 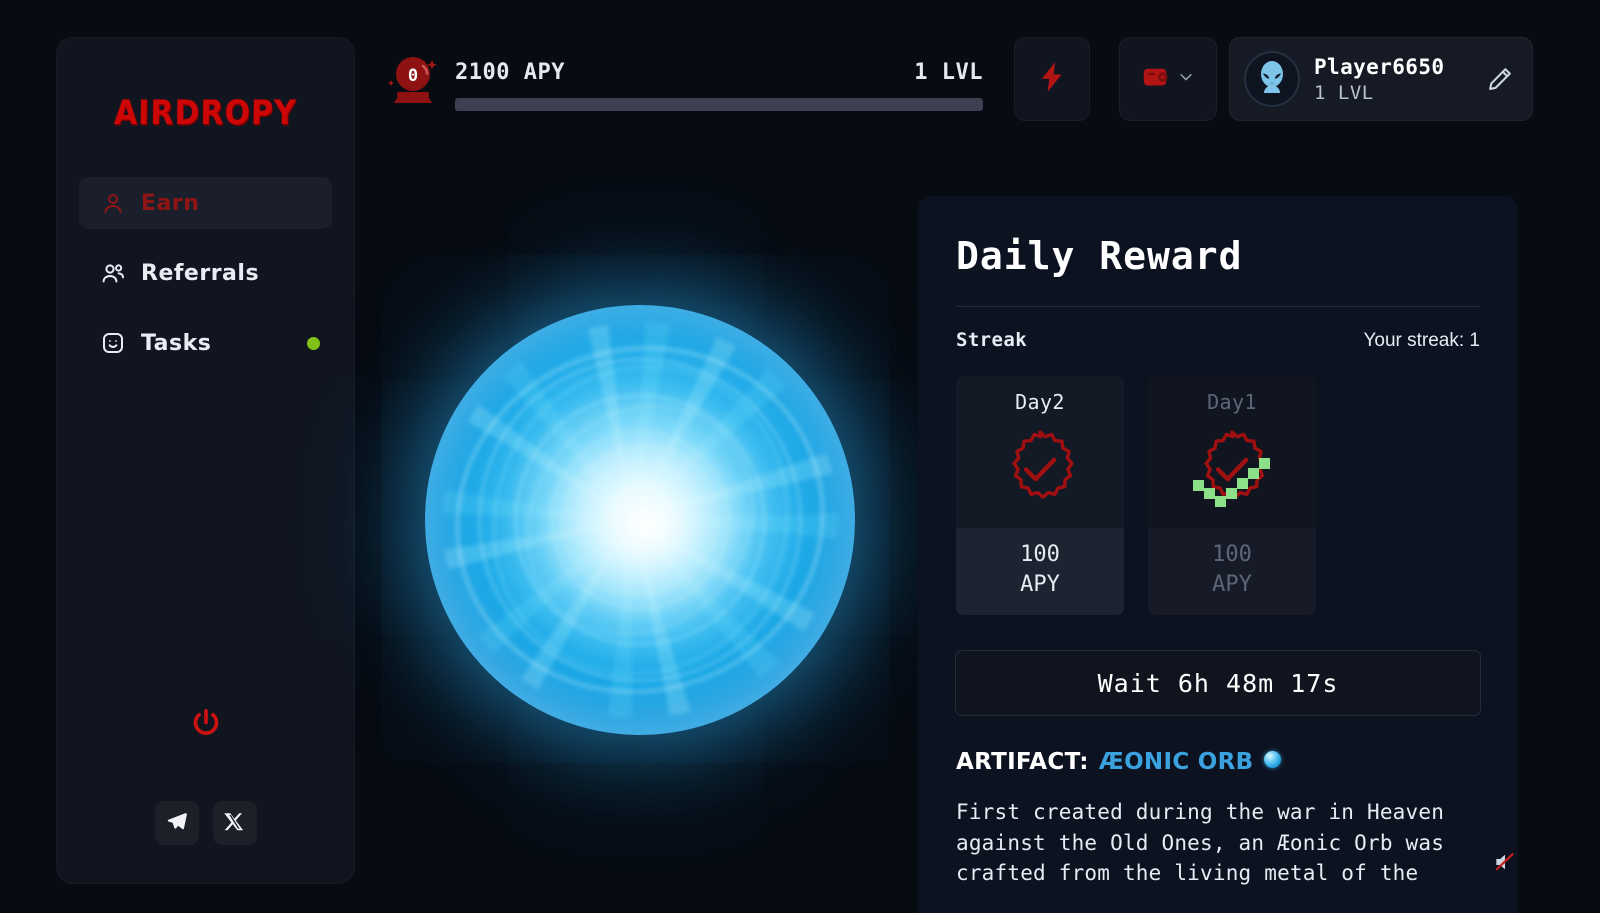 I want to click on artifact-name: ÆONIC ORB, so click(x=1176, y=762).